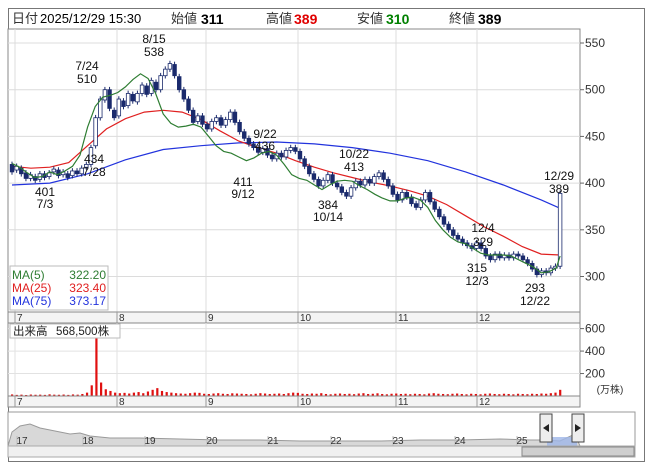  What do you see at coordinates (94, 172) in the screenshot?
I see `annotation-label: 7/28` at bounding box center [94, 172].